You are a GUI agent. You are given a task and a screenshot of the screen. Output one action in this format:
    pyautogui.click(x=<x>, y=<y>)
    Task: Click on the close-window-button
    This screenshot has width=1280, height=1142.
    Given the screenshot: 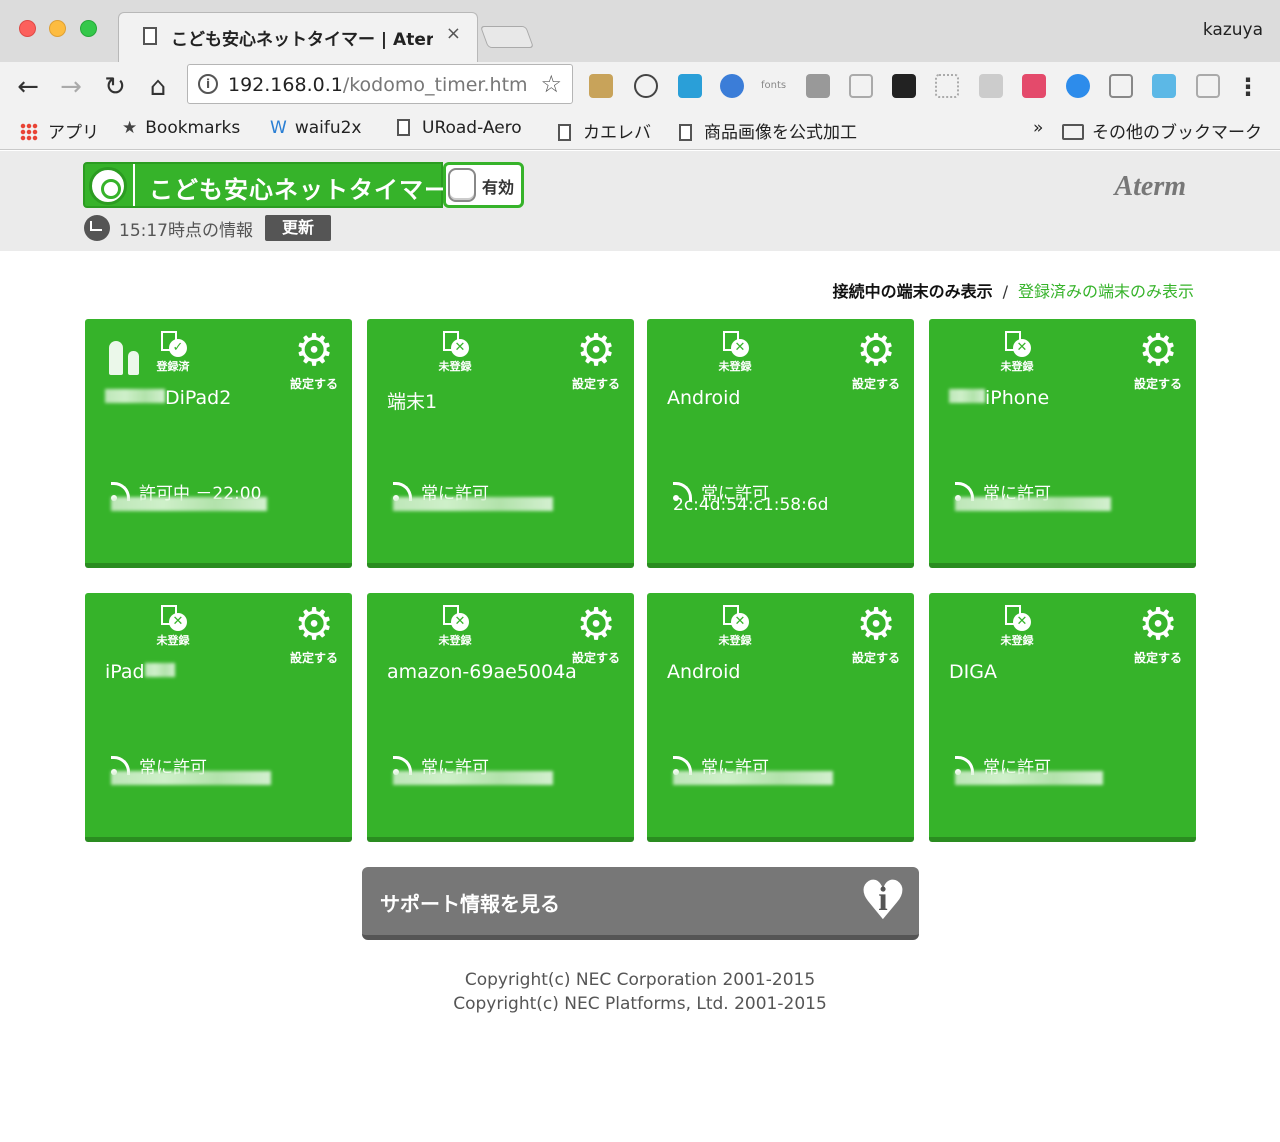 What is the action you would take?
    pyautogui.click(x=27, y=28)
    